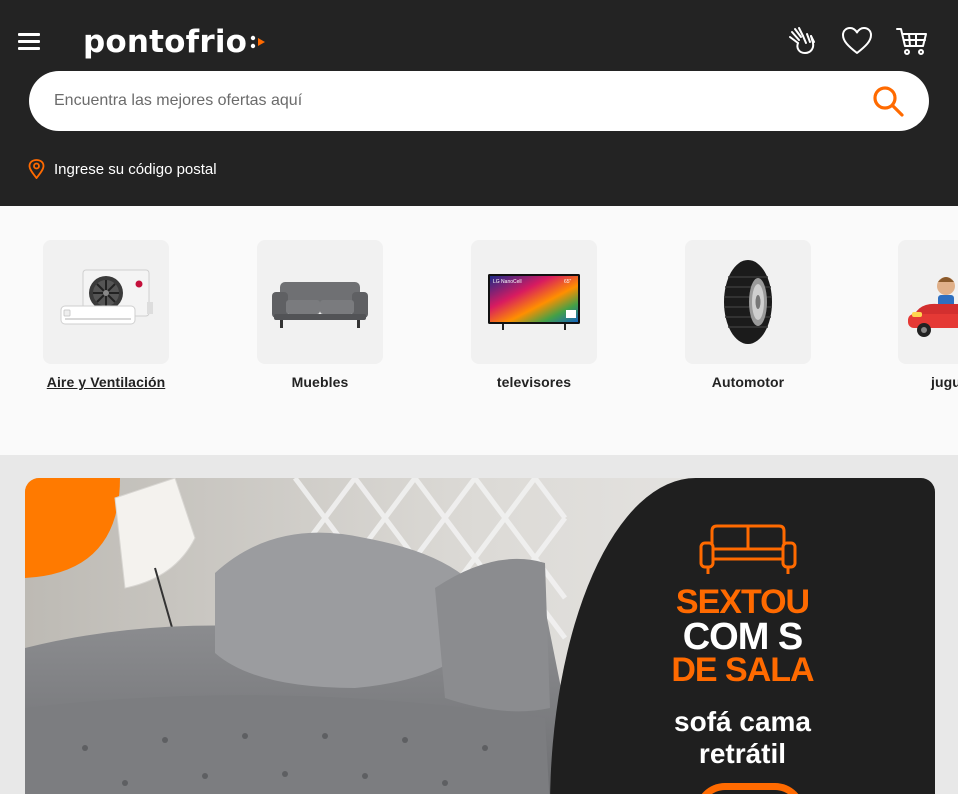  What do you see at coordinates (258, 42) in the screenshot?
I see `logo-mark-icon` at bounding box center [258, 42].